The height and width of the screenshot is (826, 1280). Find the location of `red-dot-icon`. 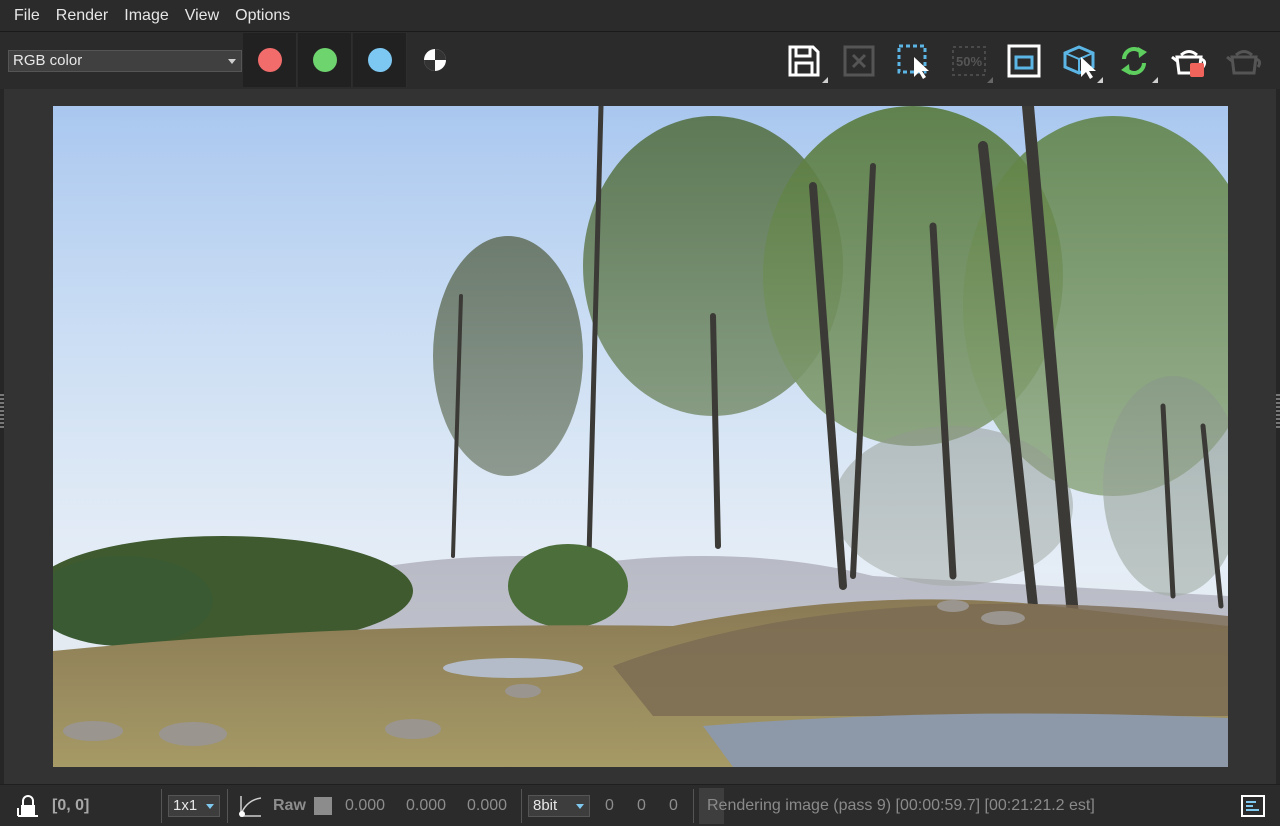

red-dot-icon is located at coordinates (270, 60).